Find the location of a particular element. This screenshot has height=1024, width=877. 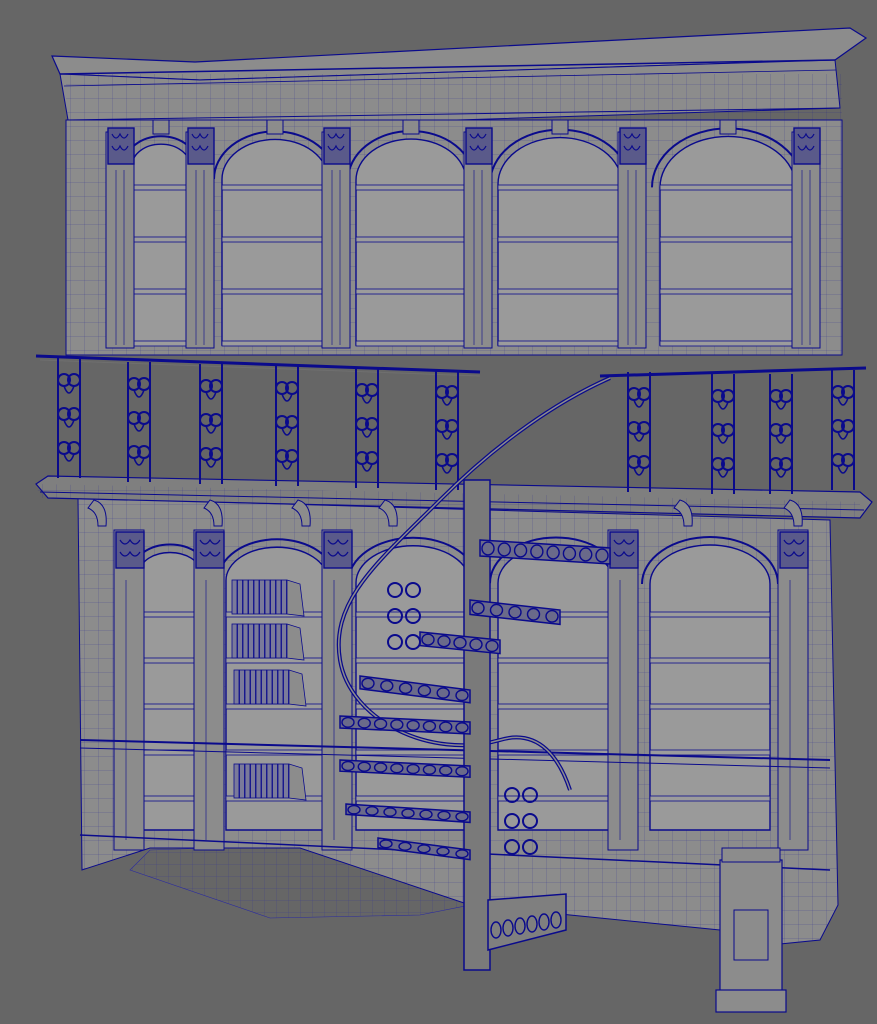

balcony-railing is located at coordinates (451, 424).